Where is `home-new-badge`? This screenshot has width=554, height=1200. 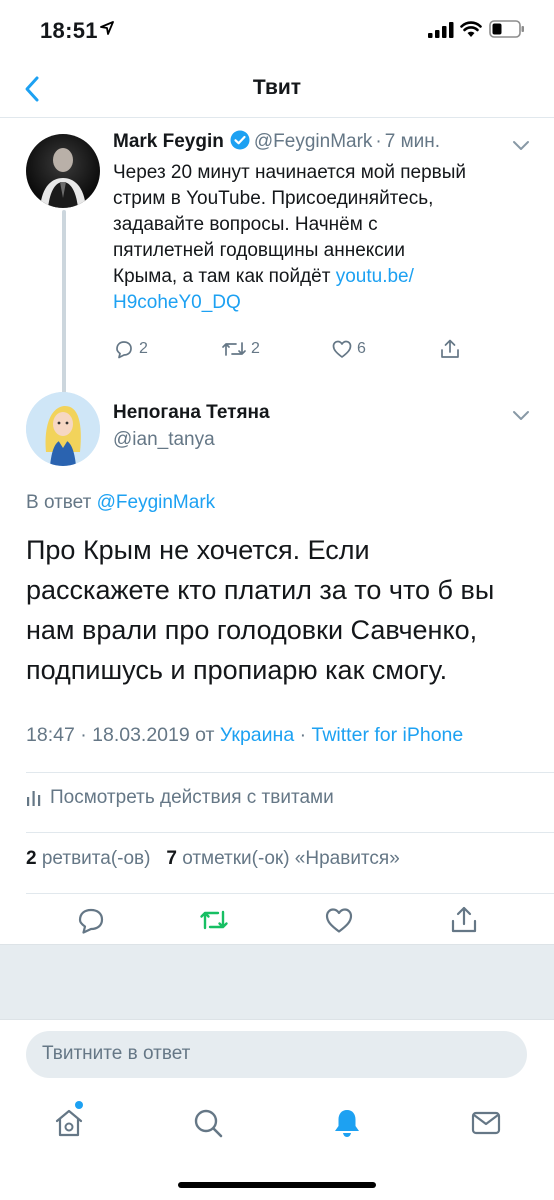
home-new-badge is located at coordinates (79, 1105).